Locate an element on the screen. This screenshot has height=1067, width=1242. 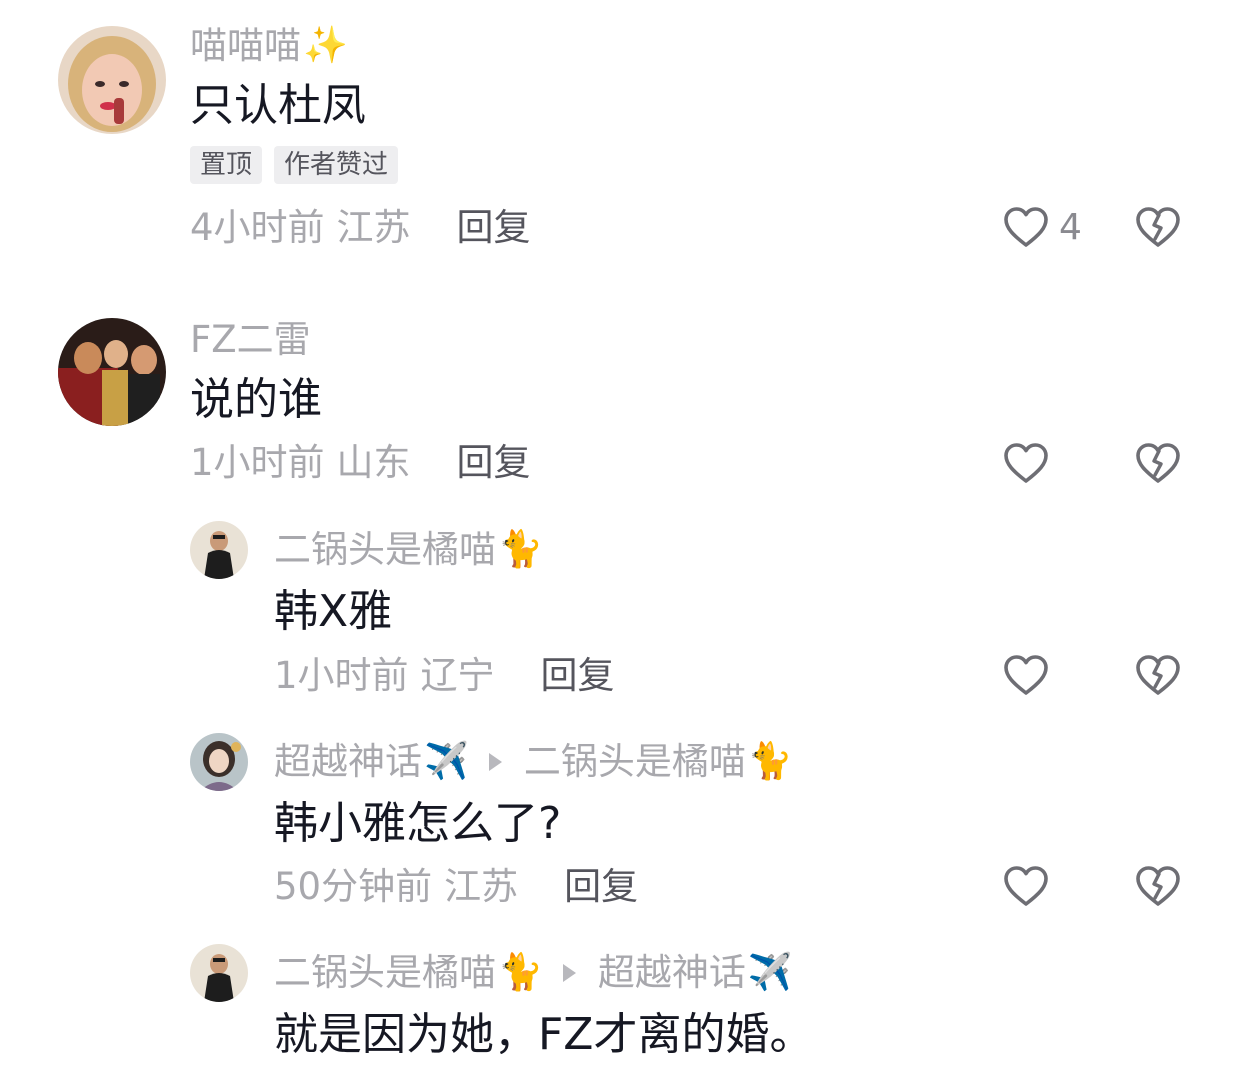
location: 山东 is located at coordinates (373, 462).